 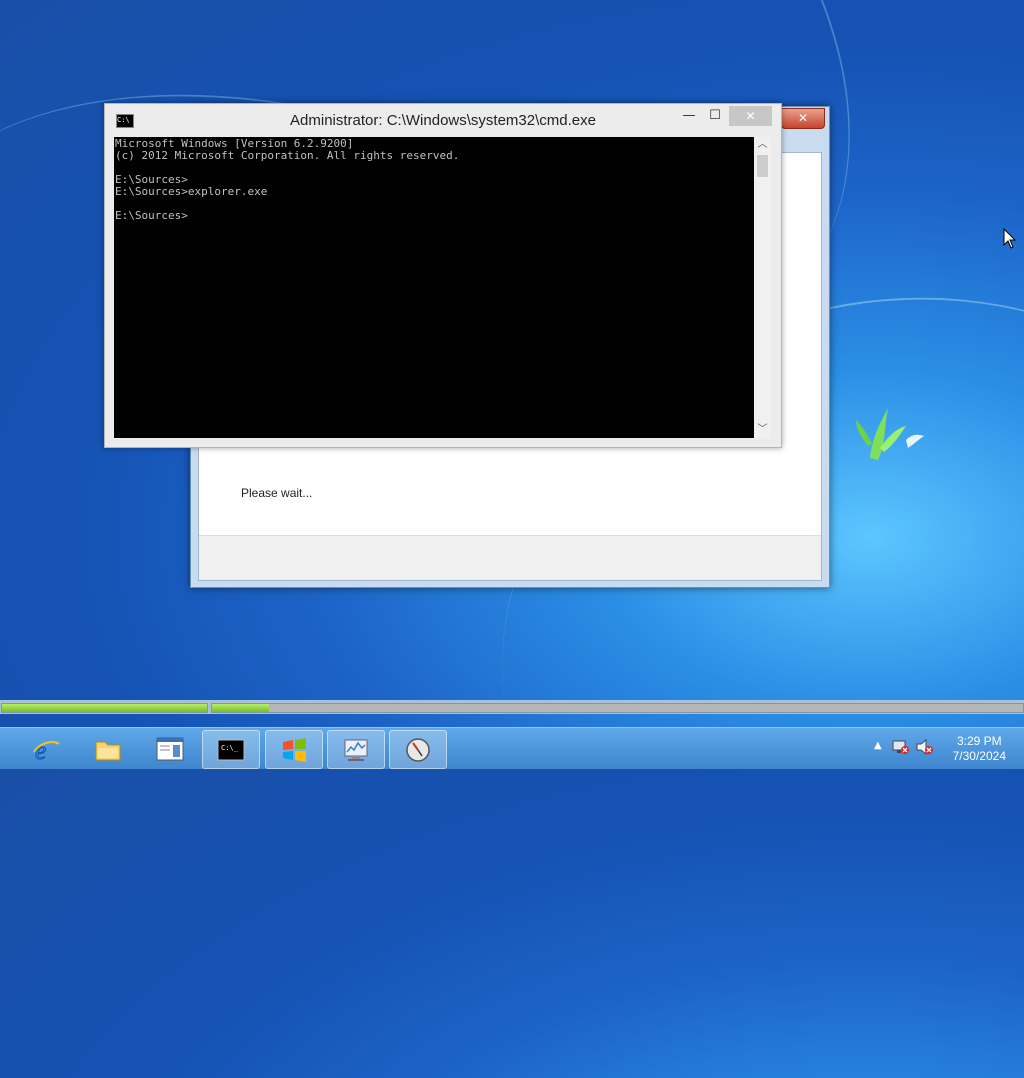 I want to click on mouse-cursor-icon, so click(x=1010, y=238).